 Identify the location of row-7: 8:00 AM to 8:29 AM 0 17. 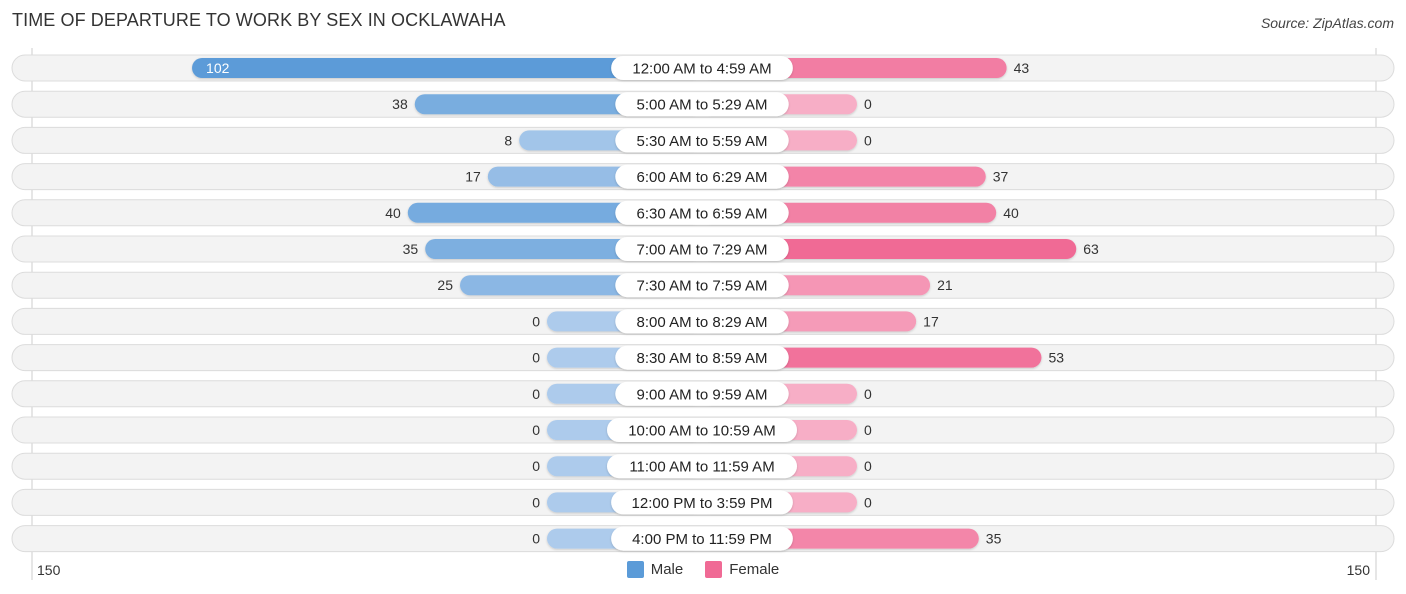
(703, 321).